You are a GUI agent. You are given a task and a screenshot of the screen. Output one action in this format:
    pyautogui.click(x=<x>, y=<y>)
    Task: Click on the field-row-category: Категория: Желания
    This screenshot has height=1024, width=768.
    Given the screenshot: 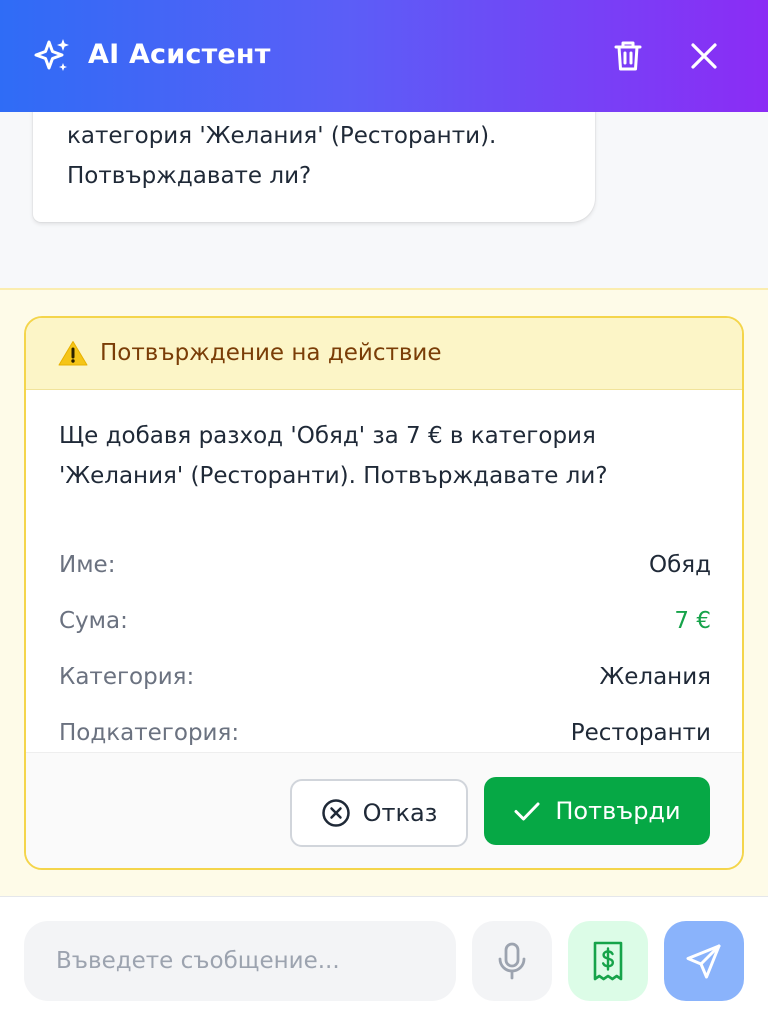 What is the action you would take?
    pyautogui.click(x=385, y=677)
    